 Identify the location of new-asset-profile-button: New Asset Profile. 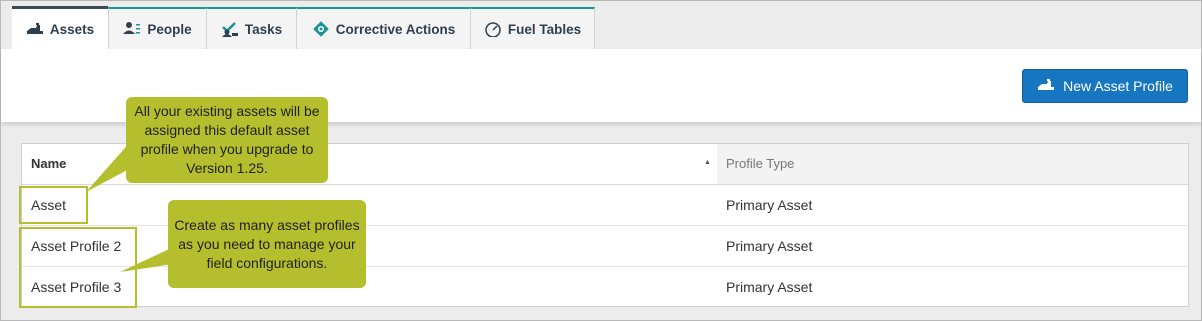
(1105, 86).